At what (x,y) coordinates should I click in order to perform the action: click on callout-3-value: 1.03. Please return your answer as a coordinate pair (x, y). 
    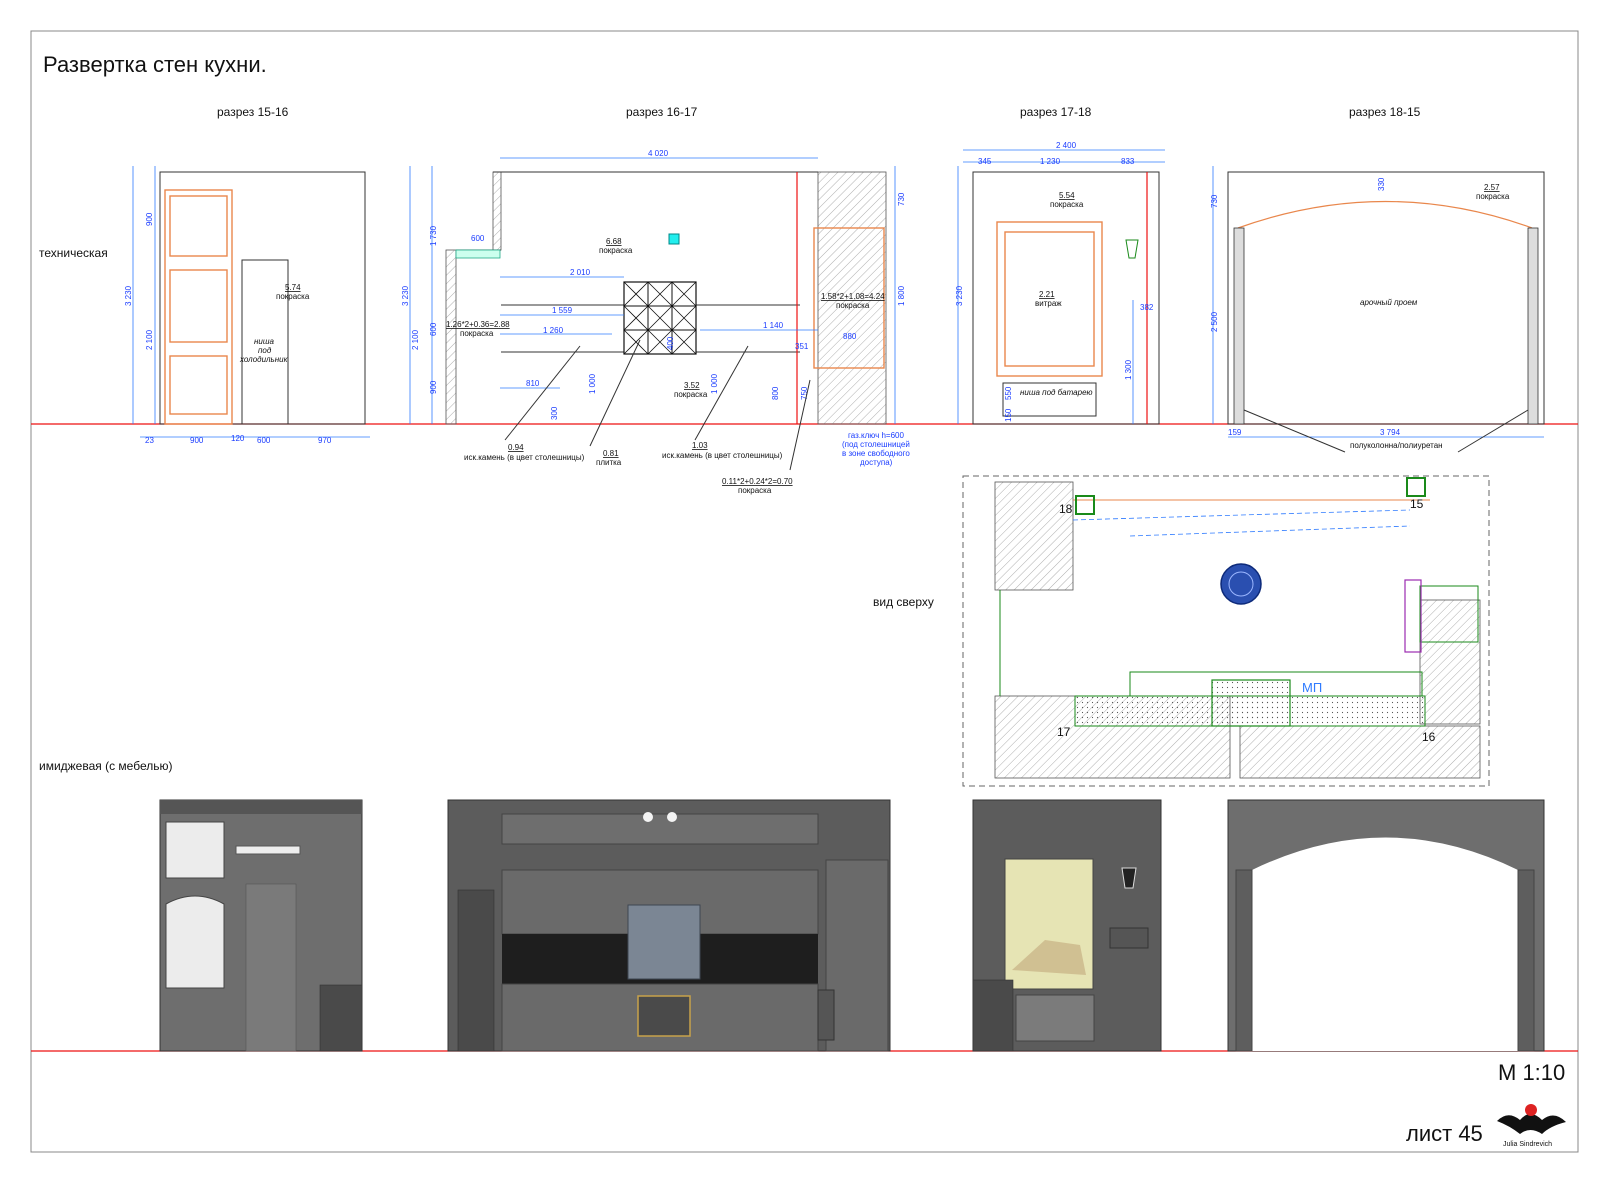
    Looking at the image, I should click on (700, 445).